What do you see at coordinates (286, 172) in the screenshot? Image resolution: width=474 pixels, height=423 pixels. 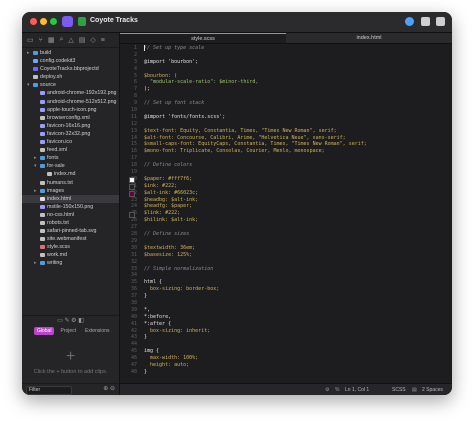 I see `code-line: 19` at bounding box center [286, 172].